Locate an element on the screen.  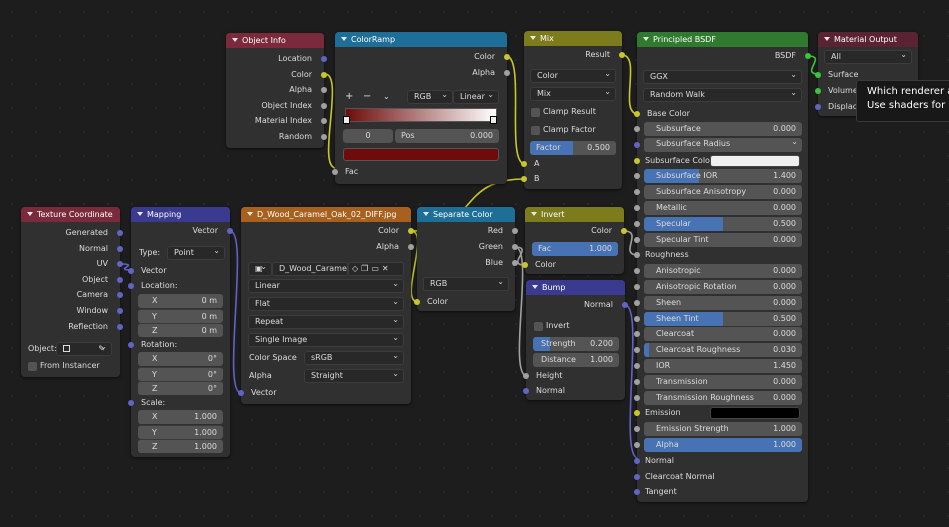
colorramp-input-fac: Fac is located at coordinates (419, 172).